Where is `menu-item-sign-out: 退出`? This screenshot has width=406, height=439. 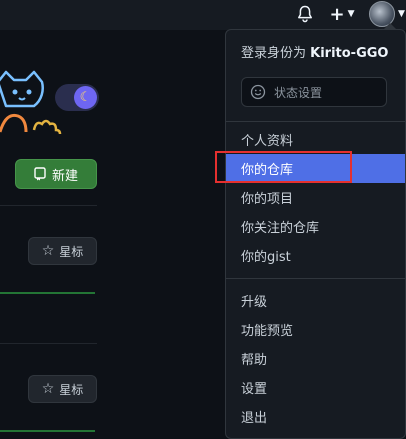
menu-item-sign-out: 退出 is located at coordinates (315, 416).